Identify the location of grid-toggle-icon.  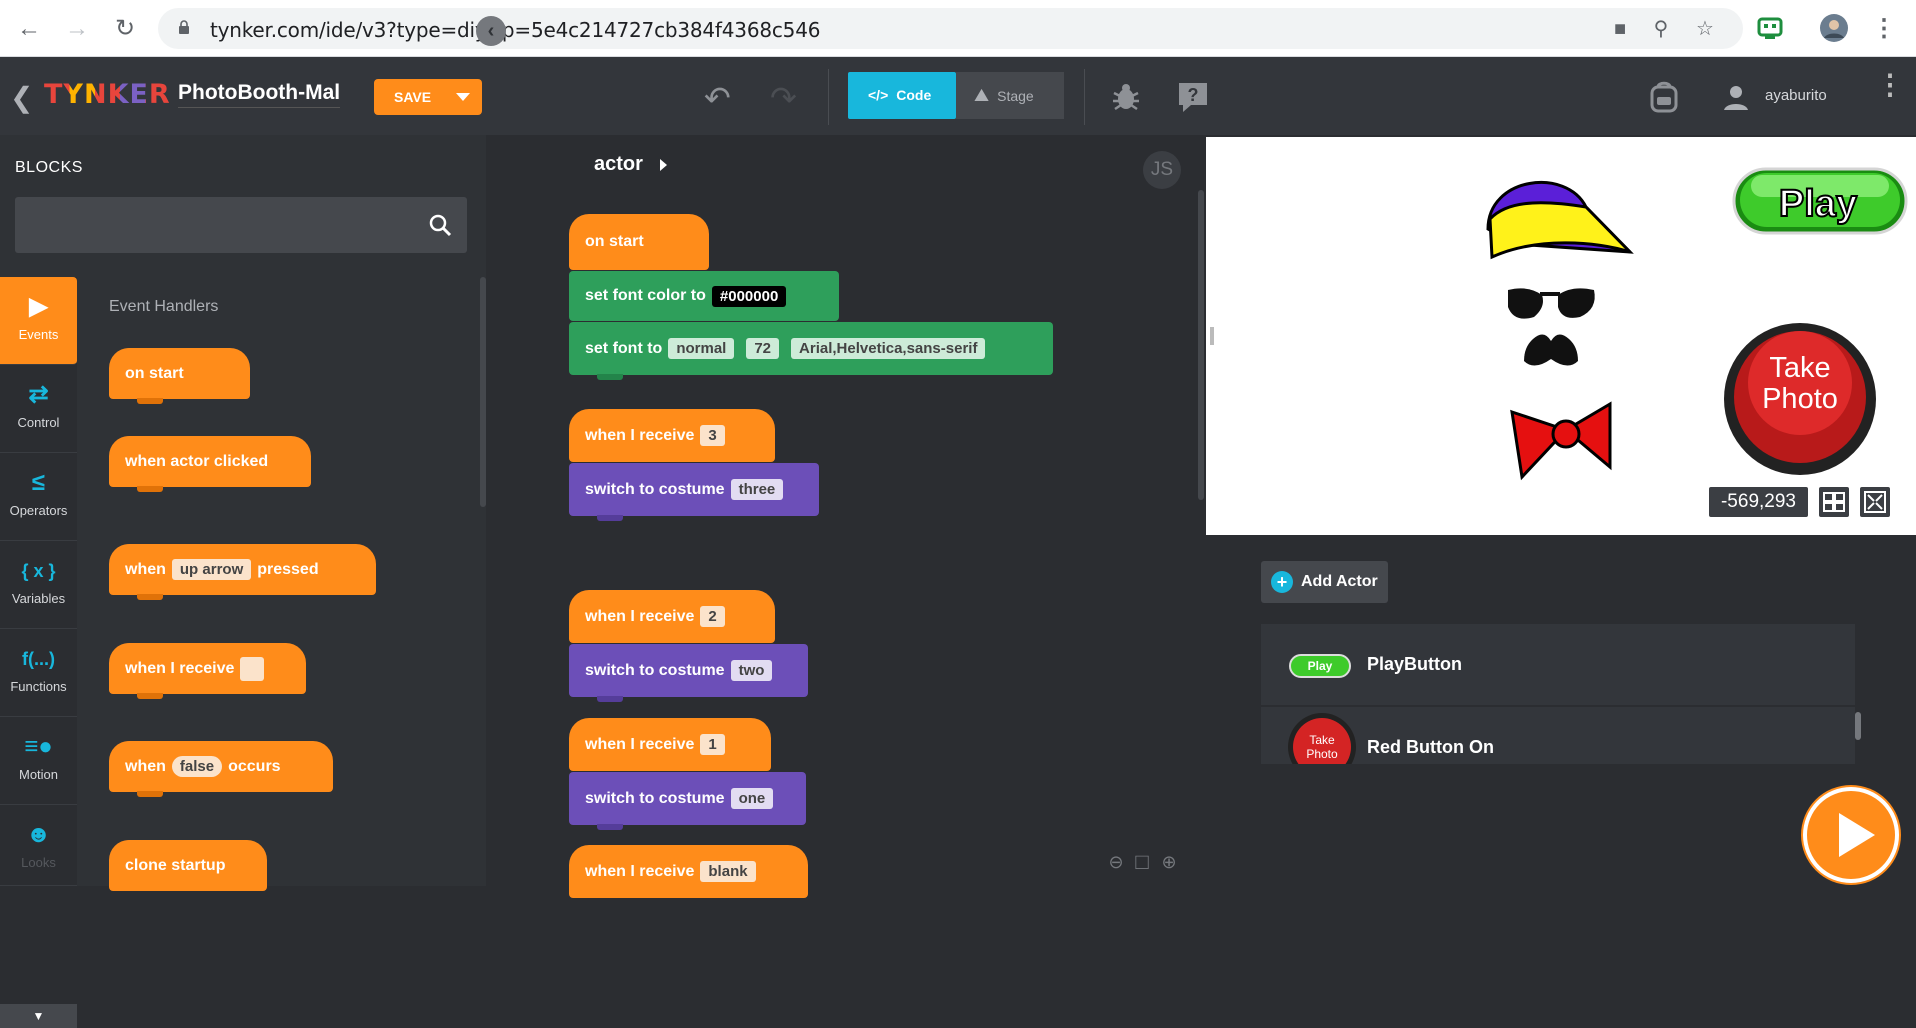
(1834, 502).